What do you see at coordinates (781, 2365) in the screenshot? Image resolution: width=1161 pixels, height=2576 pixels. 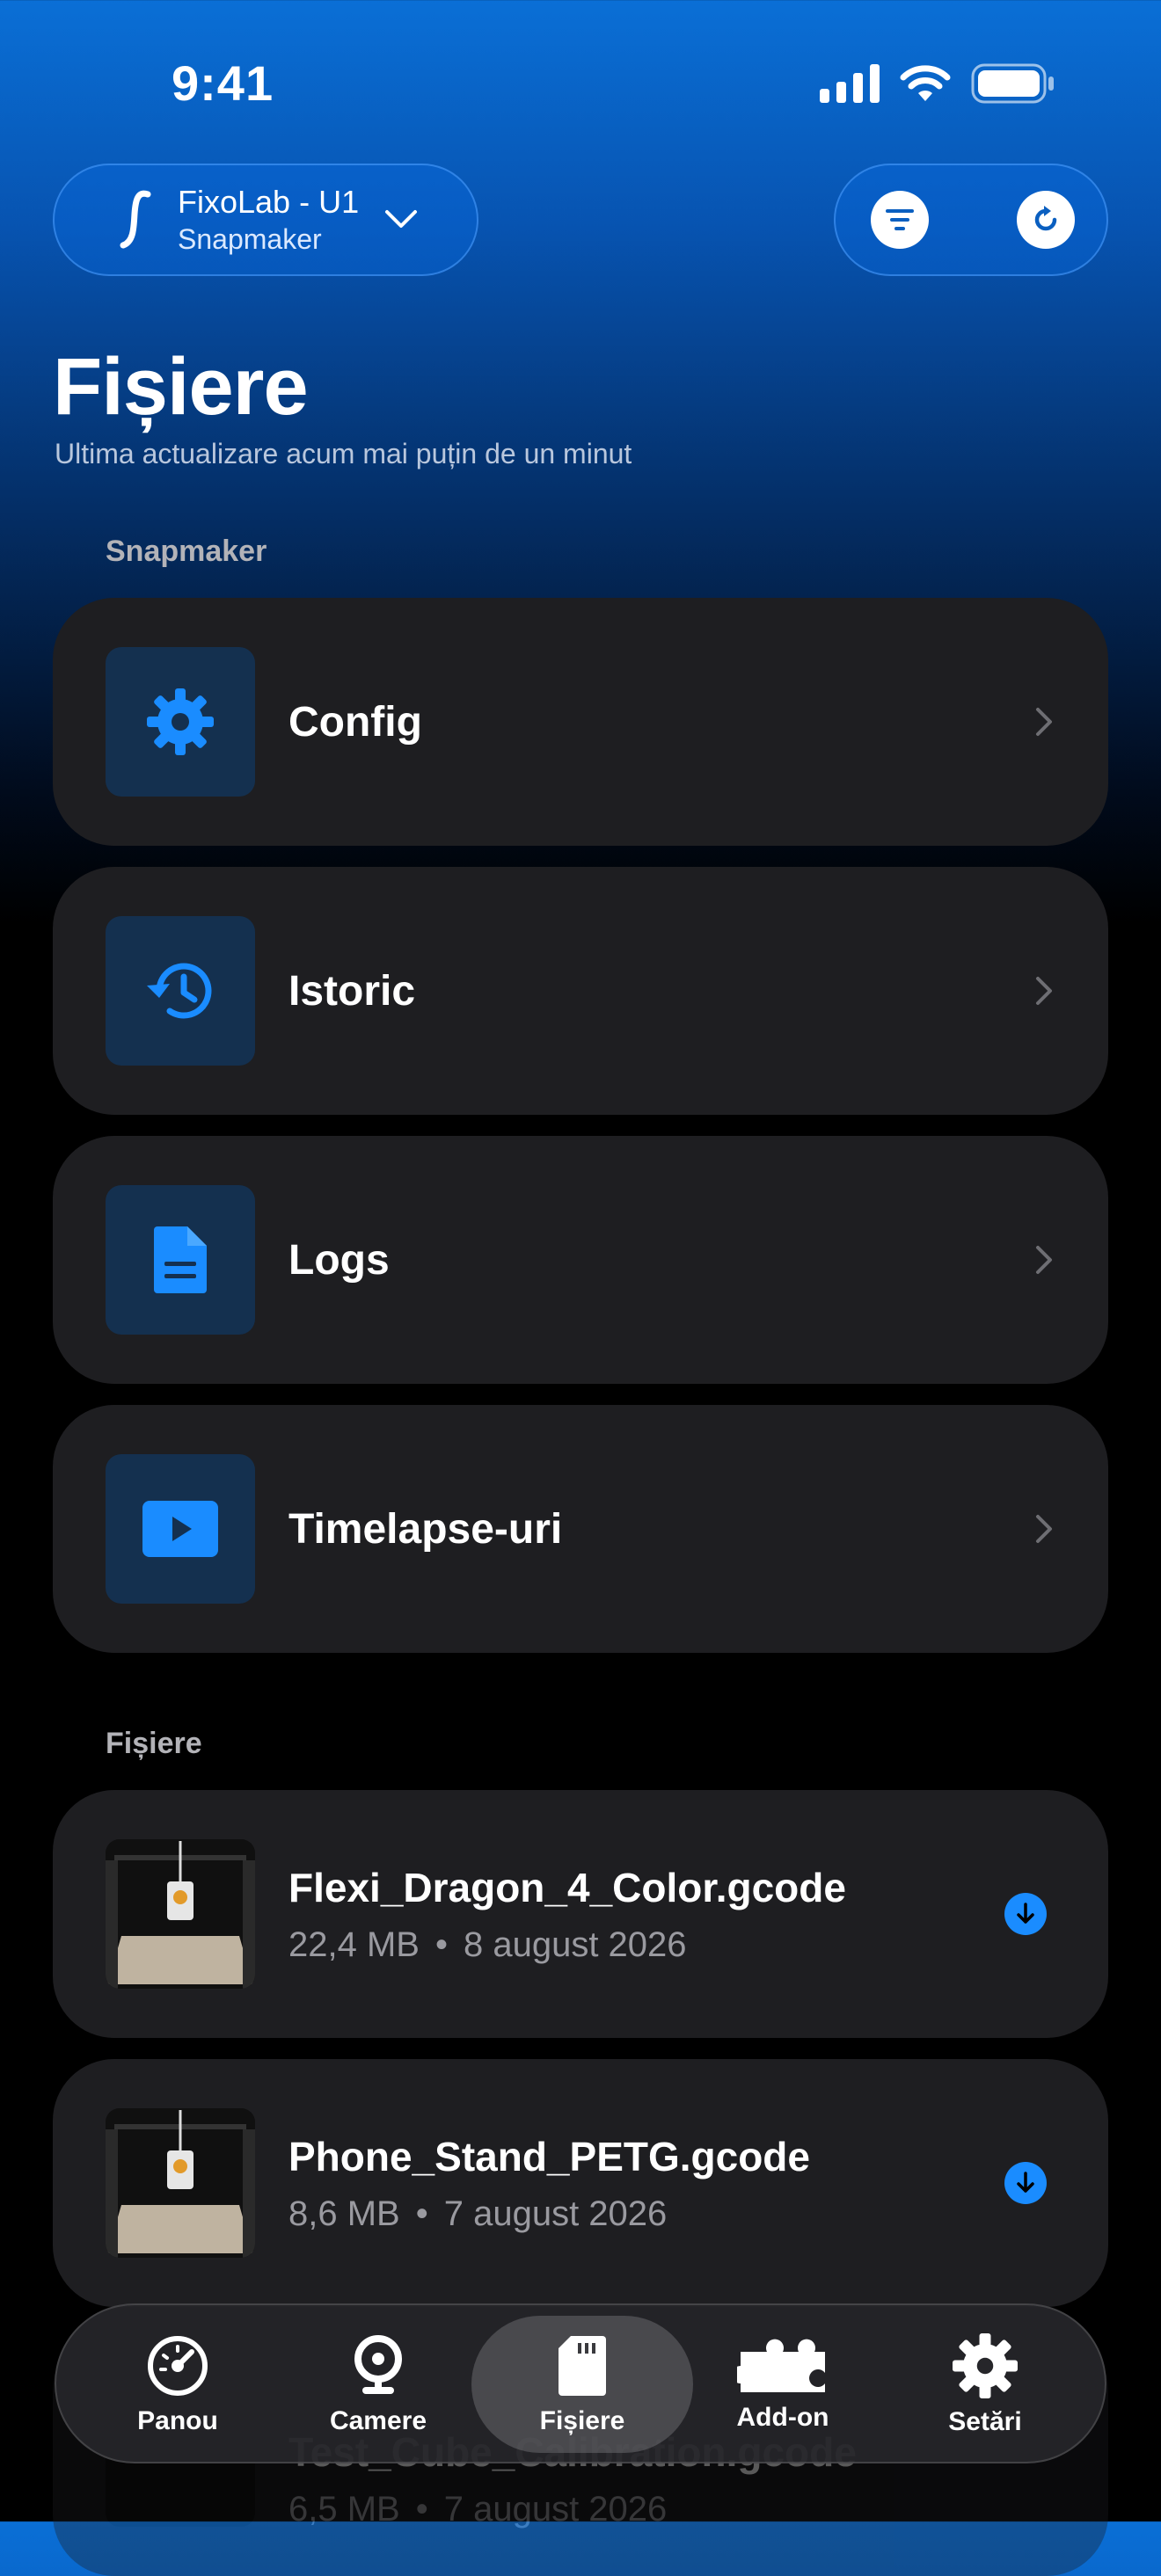 I see `puzzle-icon` at bounding box center [781, 2365].